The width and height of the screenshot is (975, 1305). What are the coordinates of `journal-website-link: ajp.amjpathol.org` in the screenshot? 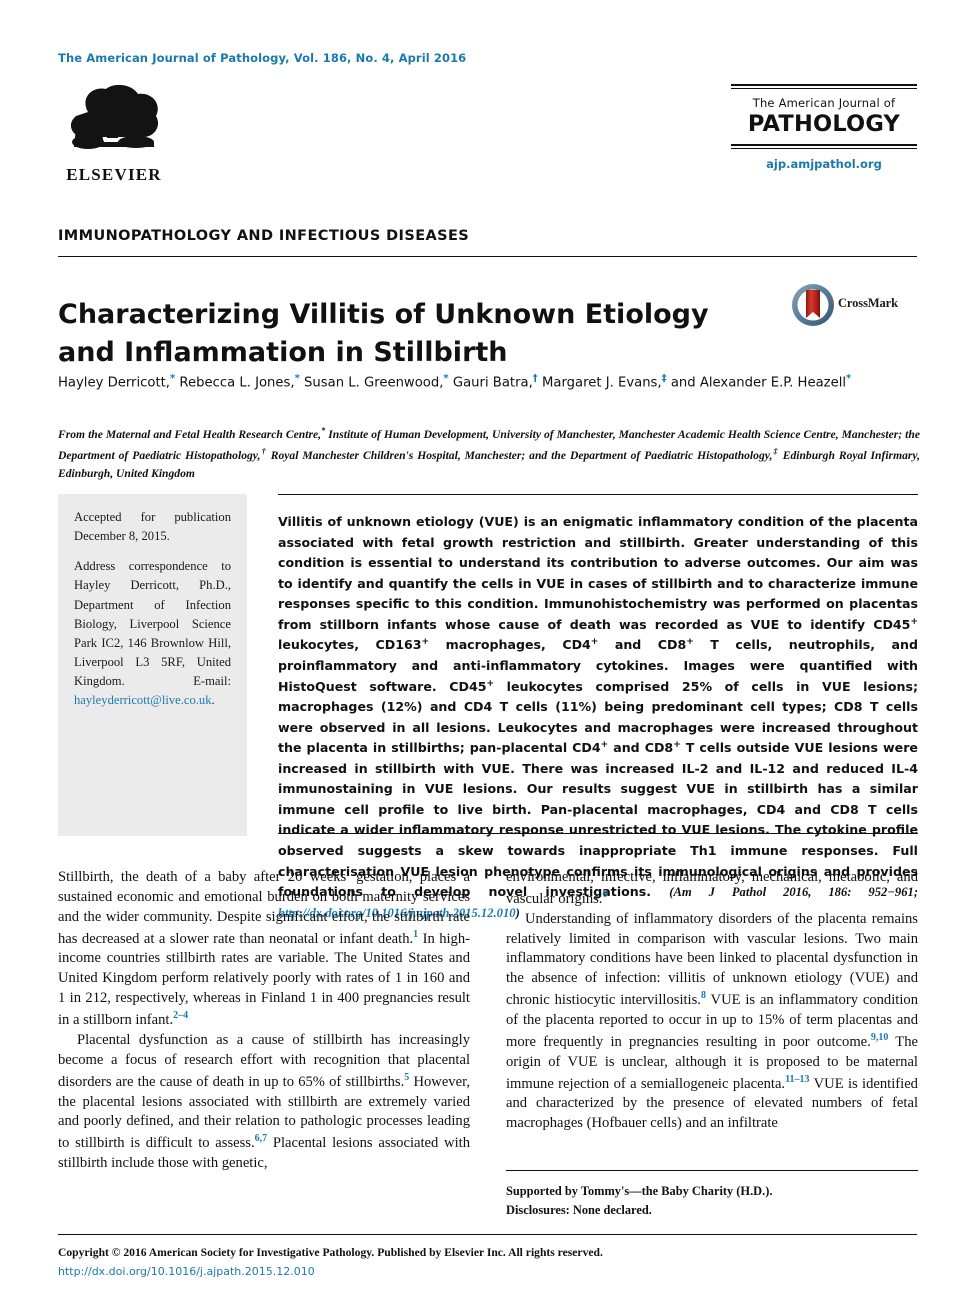 It's located at (824, 164).